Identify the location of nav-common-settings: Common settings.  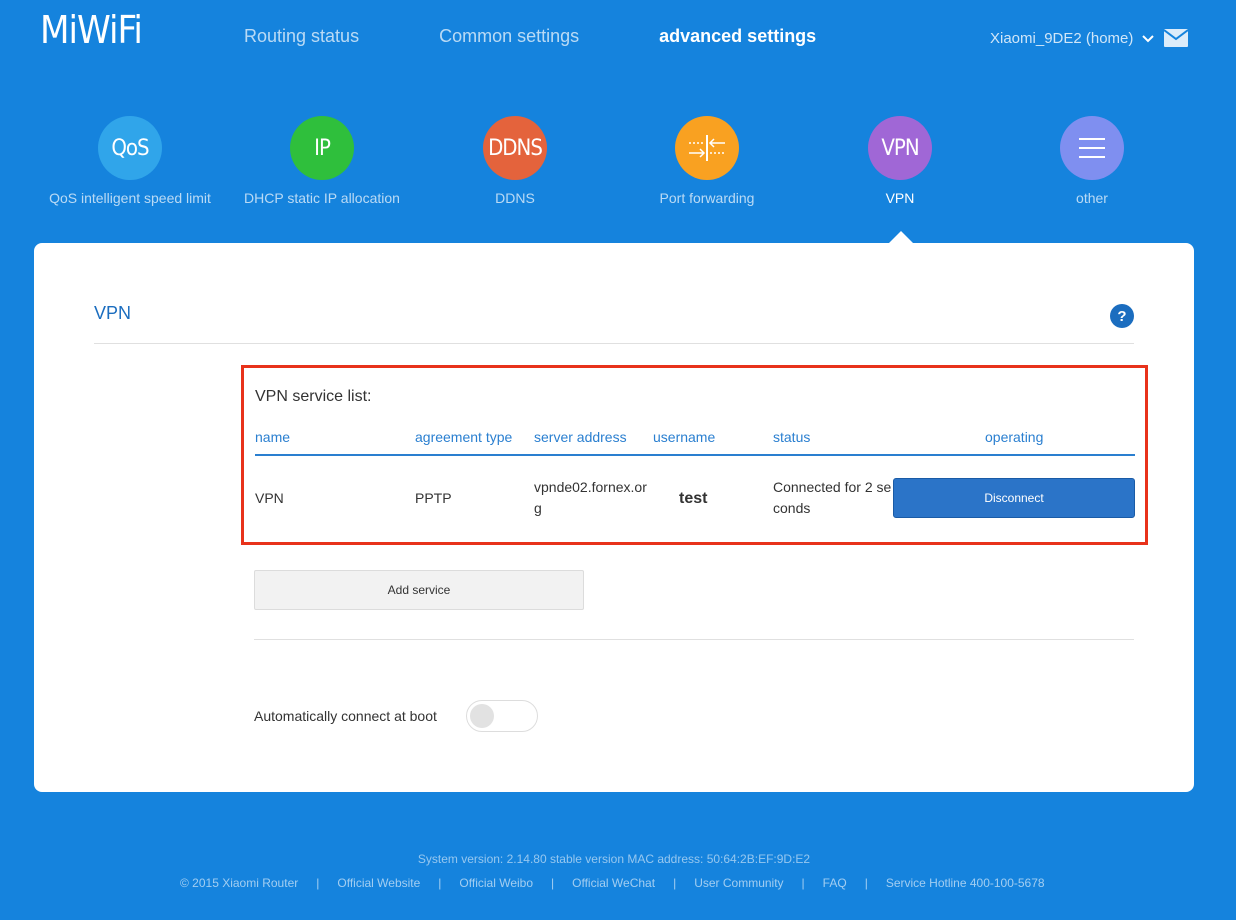
(509, 36).